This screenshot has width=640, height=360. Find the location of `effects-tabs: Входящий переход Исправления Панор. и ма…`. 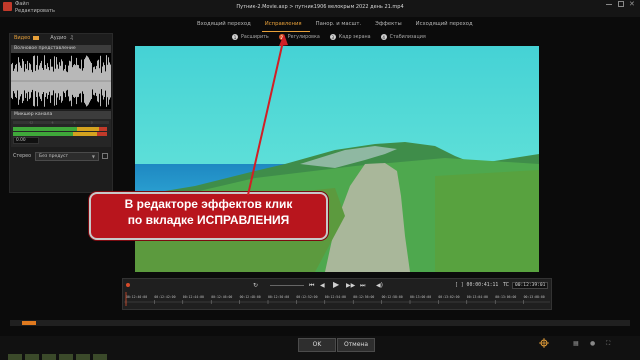

effects-tabs: Входящий переход Исправления Панор. и ма… is located at coordinates (340, 25).